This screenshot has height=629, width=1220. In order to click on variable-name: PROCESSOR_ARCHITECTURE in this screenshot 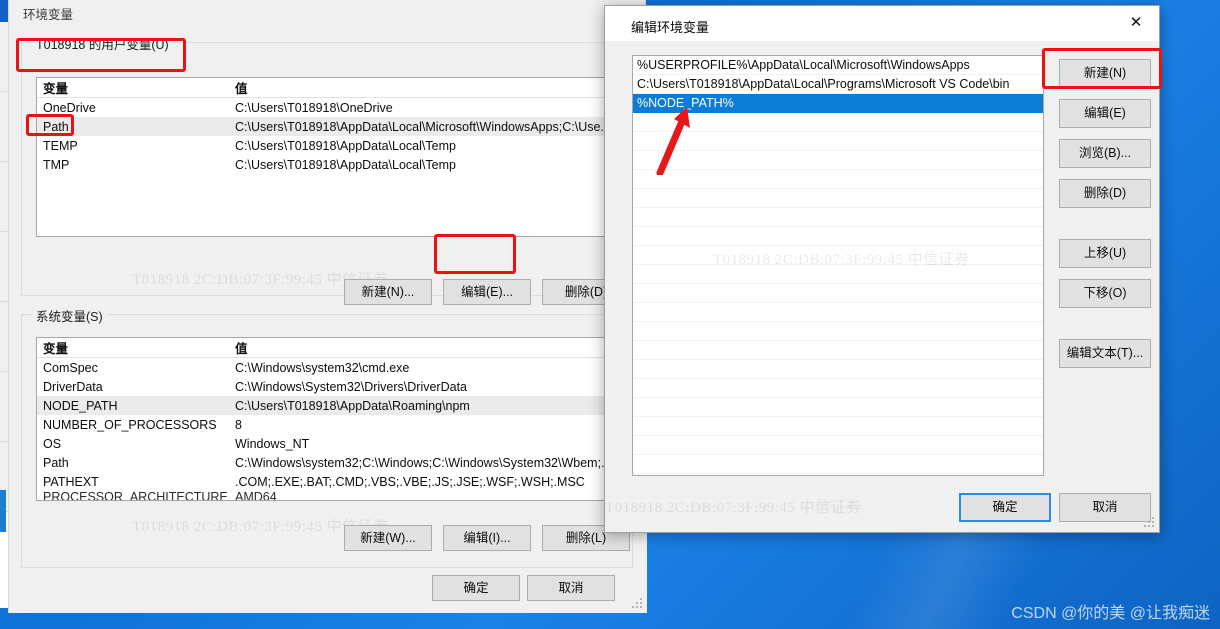, I will do `click(135, 496)`.